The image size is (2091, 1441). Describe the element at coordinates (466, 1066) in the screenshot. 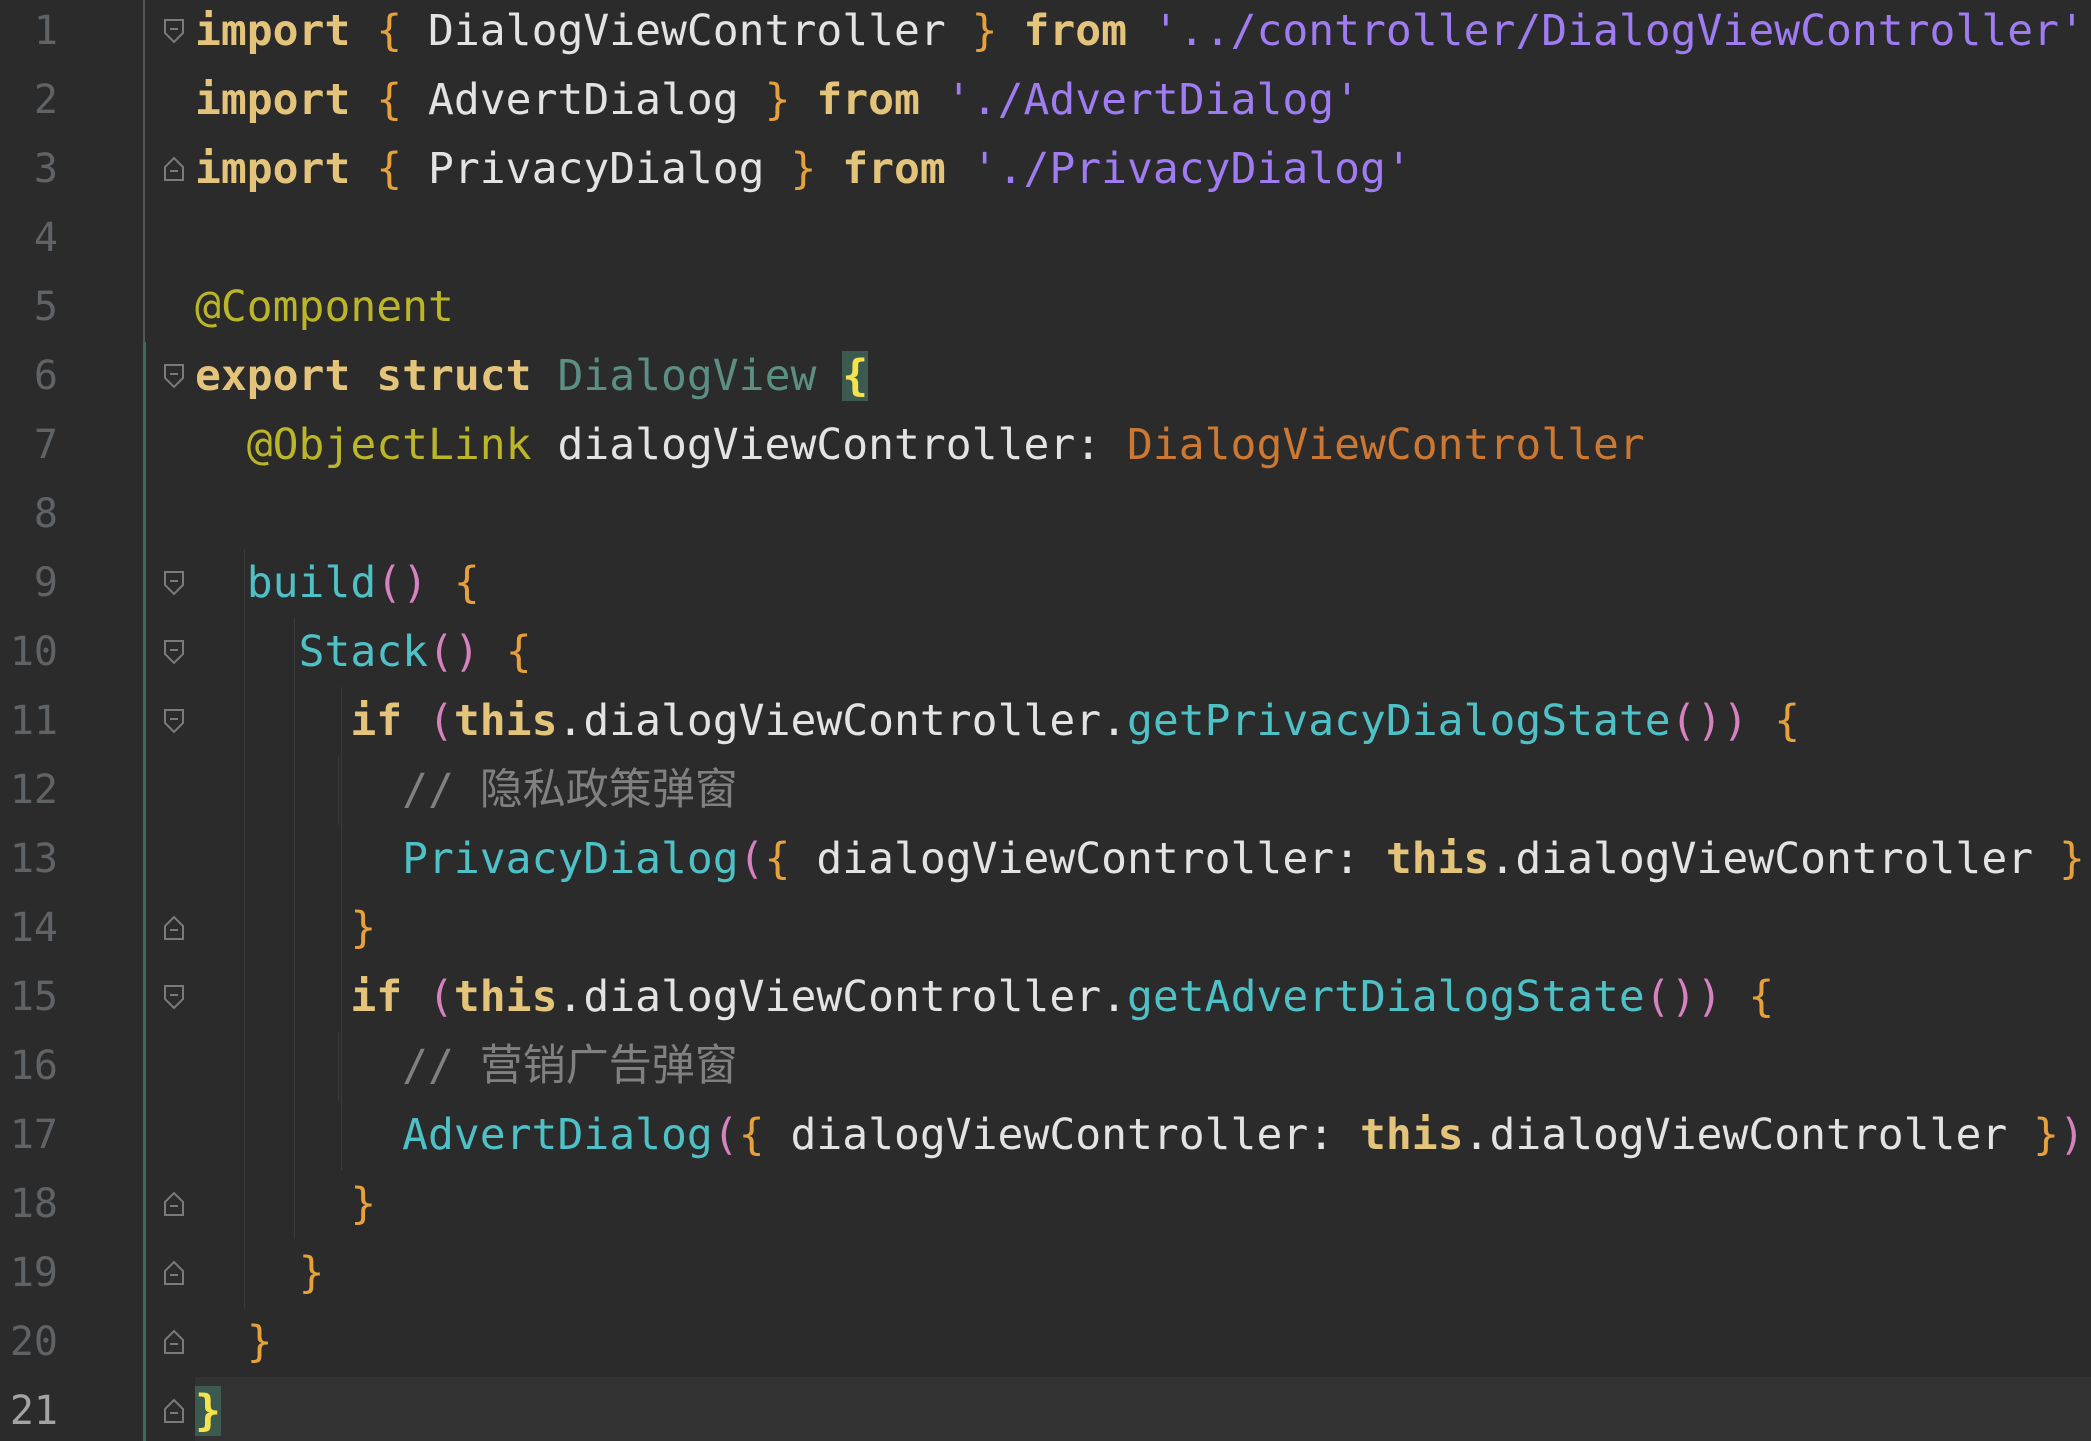

I see `code-line: // 营销广告弹窗` at that location.